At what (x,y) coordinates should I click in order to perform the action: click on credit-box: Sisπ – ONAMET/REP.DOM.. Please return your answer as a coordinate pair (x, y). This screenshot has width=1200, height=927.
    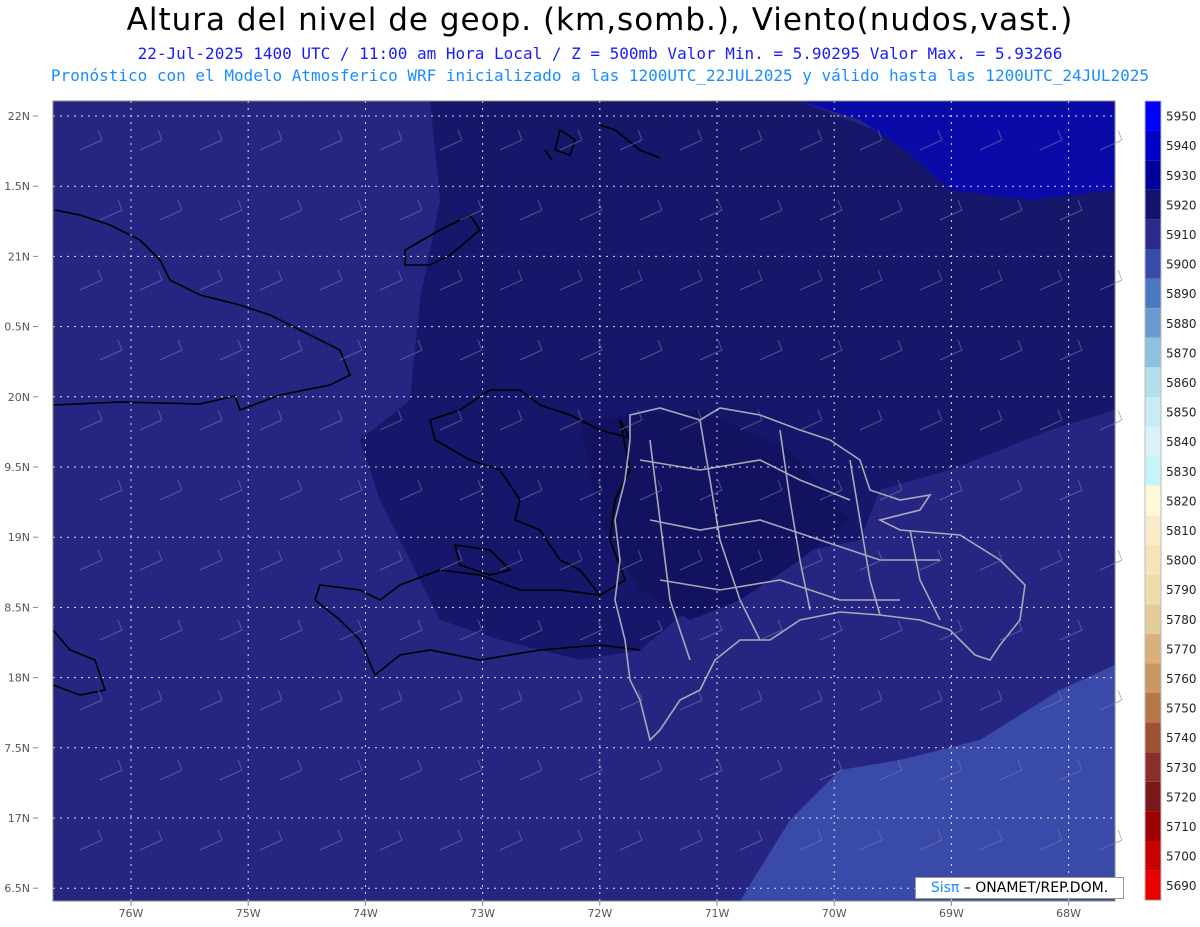
    Looking at the image, I should click on (1019, 888).